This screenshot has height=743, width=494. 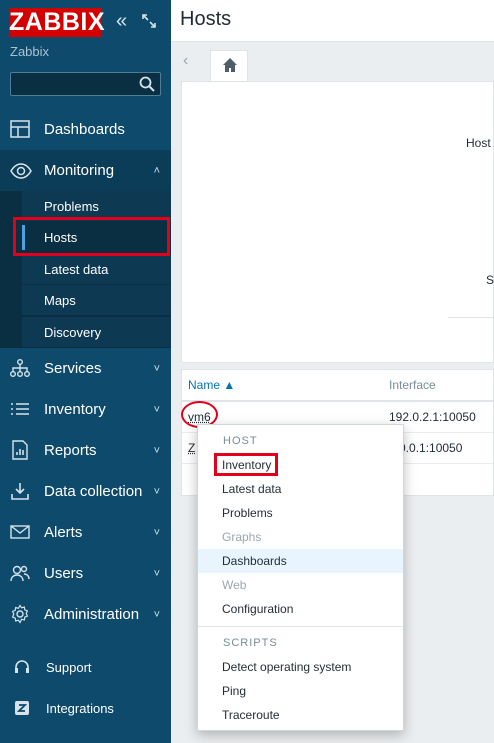 I want to click on menu-header-scripts: SCRIPTS, so click(x=250, y=643).